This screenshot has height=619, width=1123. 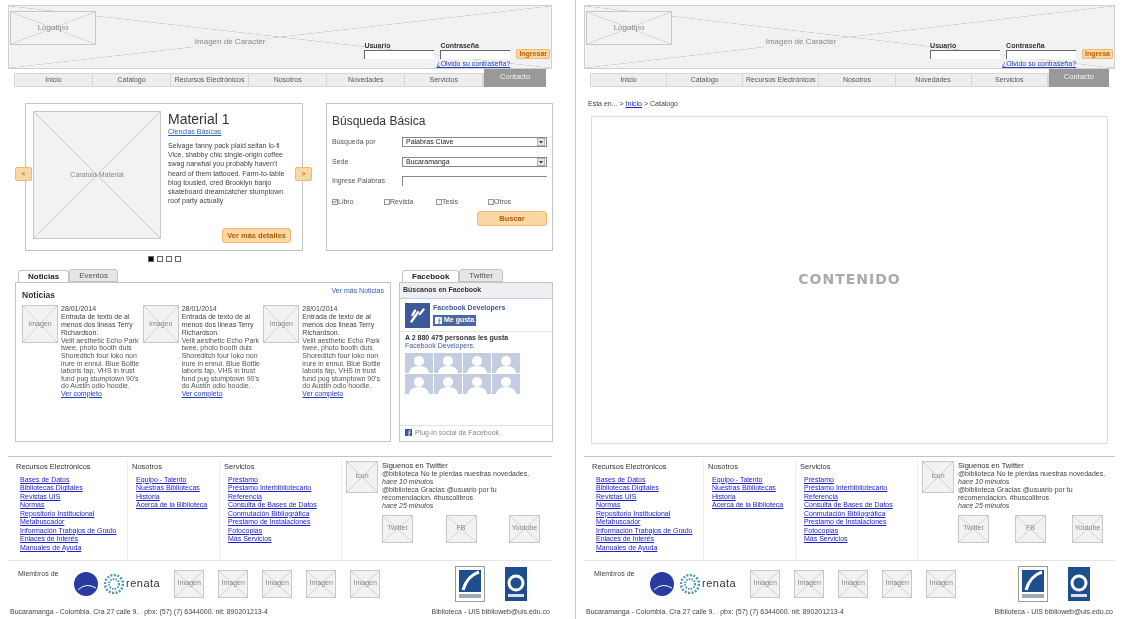 I want to click on news-heading: Noticias, so click(x=39, y=295).